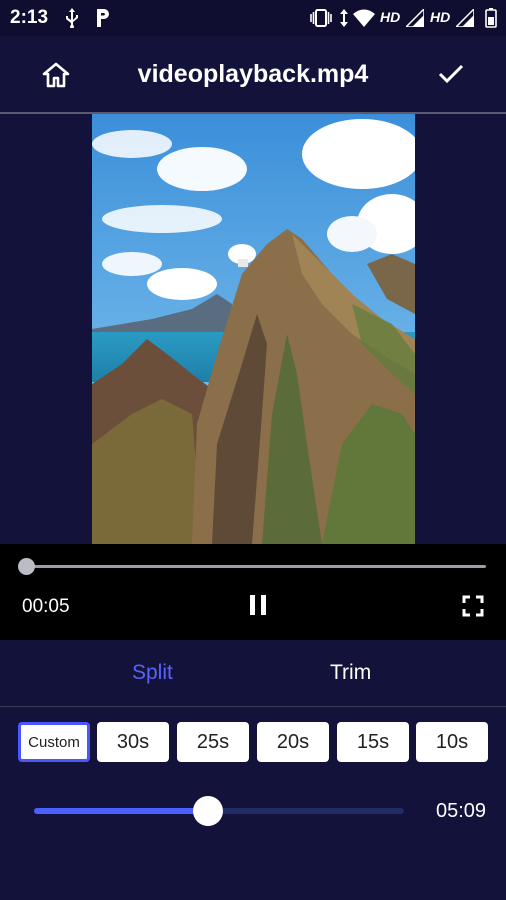 Image resolution: width=506 pixels, height=900 pixels. Describe the element at coordinates (103, 18) in the screenshot. I see `parking-icon` at that location.